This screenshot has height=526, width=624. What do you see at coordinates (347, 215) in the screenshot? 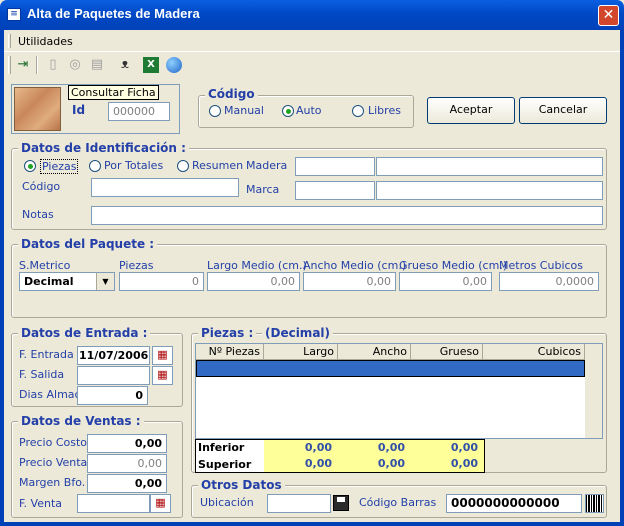
I see `notas-field` at bounding box center [347, 215].